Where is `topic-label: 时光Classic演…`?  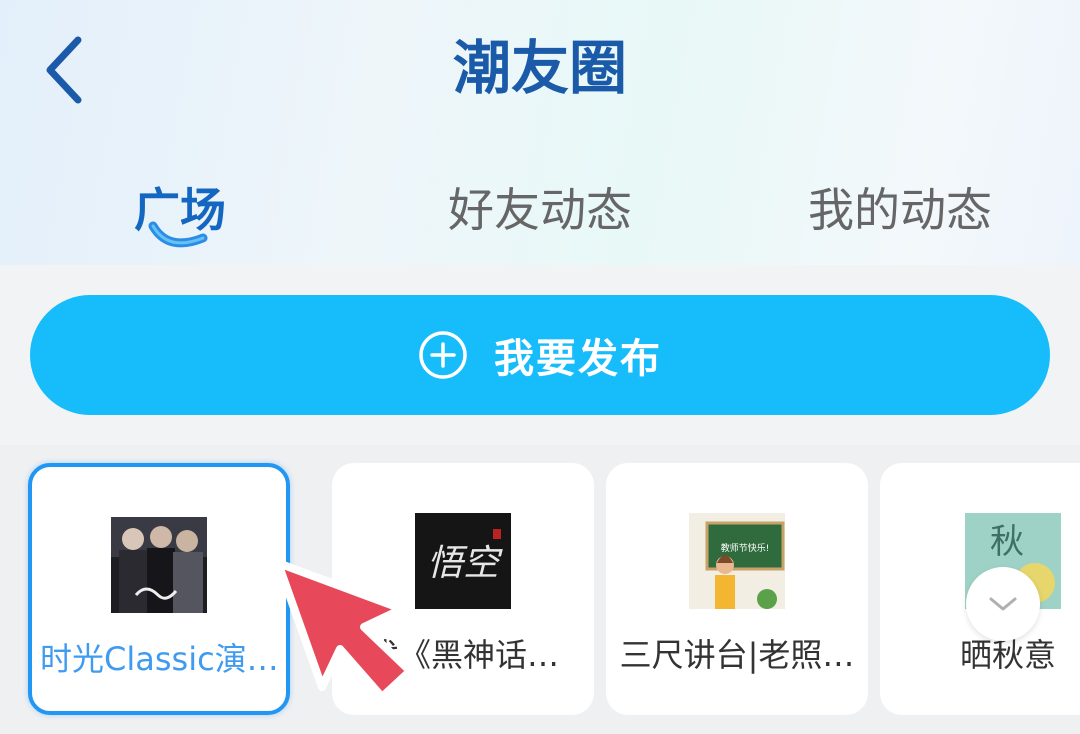
topic-label: 时光Classic演… is located at coordinates (159, 659).